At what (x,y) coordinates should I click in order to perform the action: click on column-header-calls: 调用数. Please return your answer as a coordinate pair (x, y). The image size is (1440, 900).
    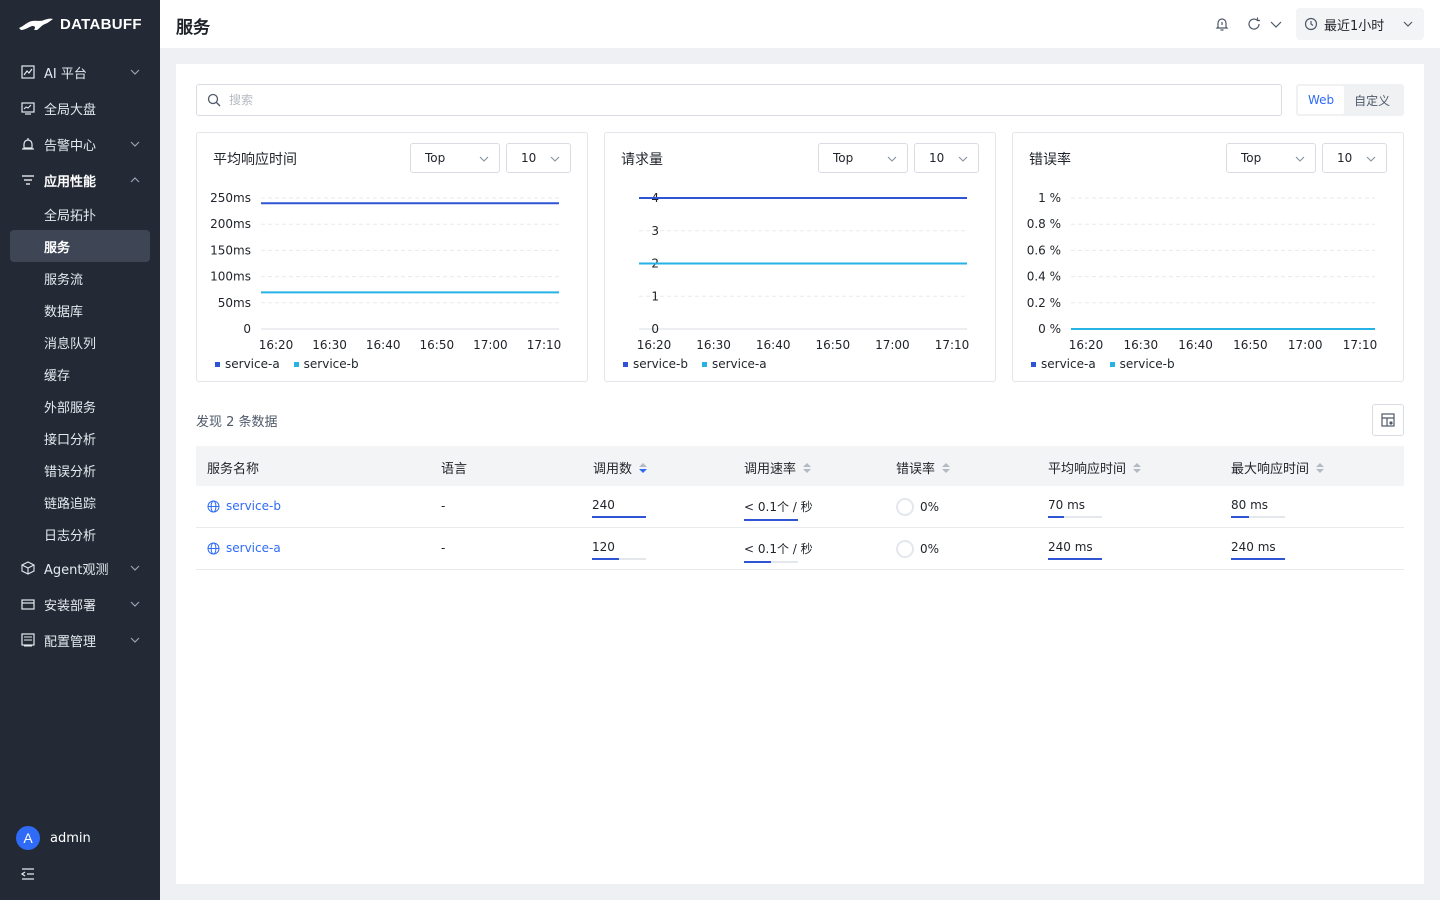
    Looking at the image, I should click on (620, 467).